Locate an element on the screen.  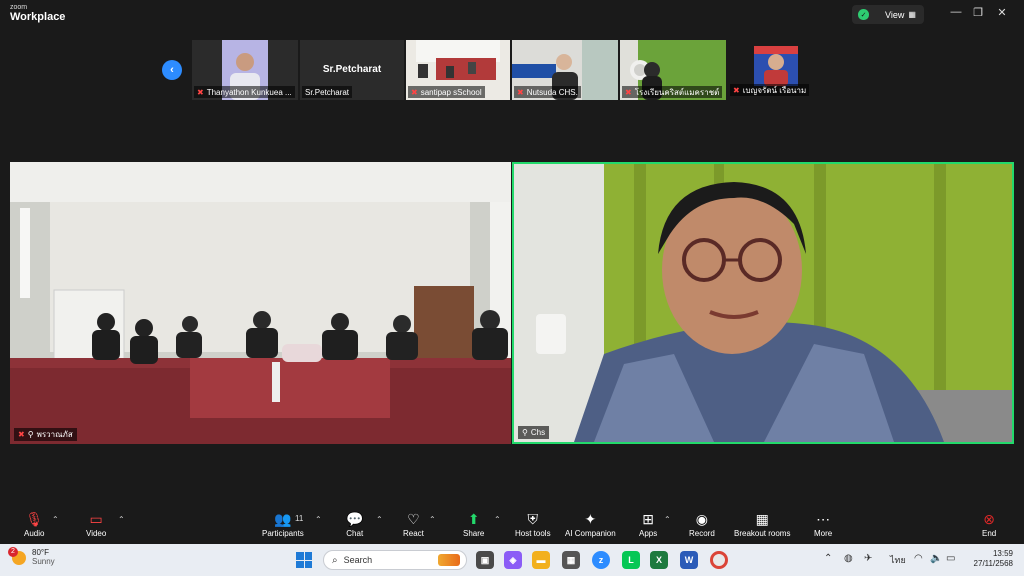
react-button: ♡ React is located at coordinates (413, 524).